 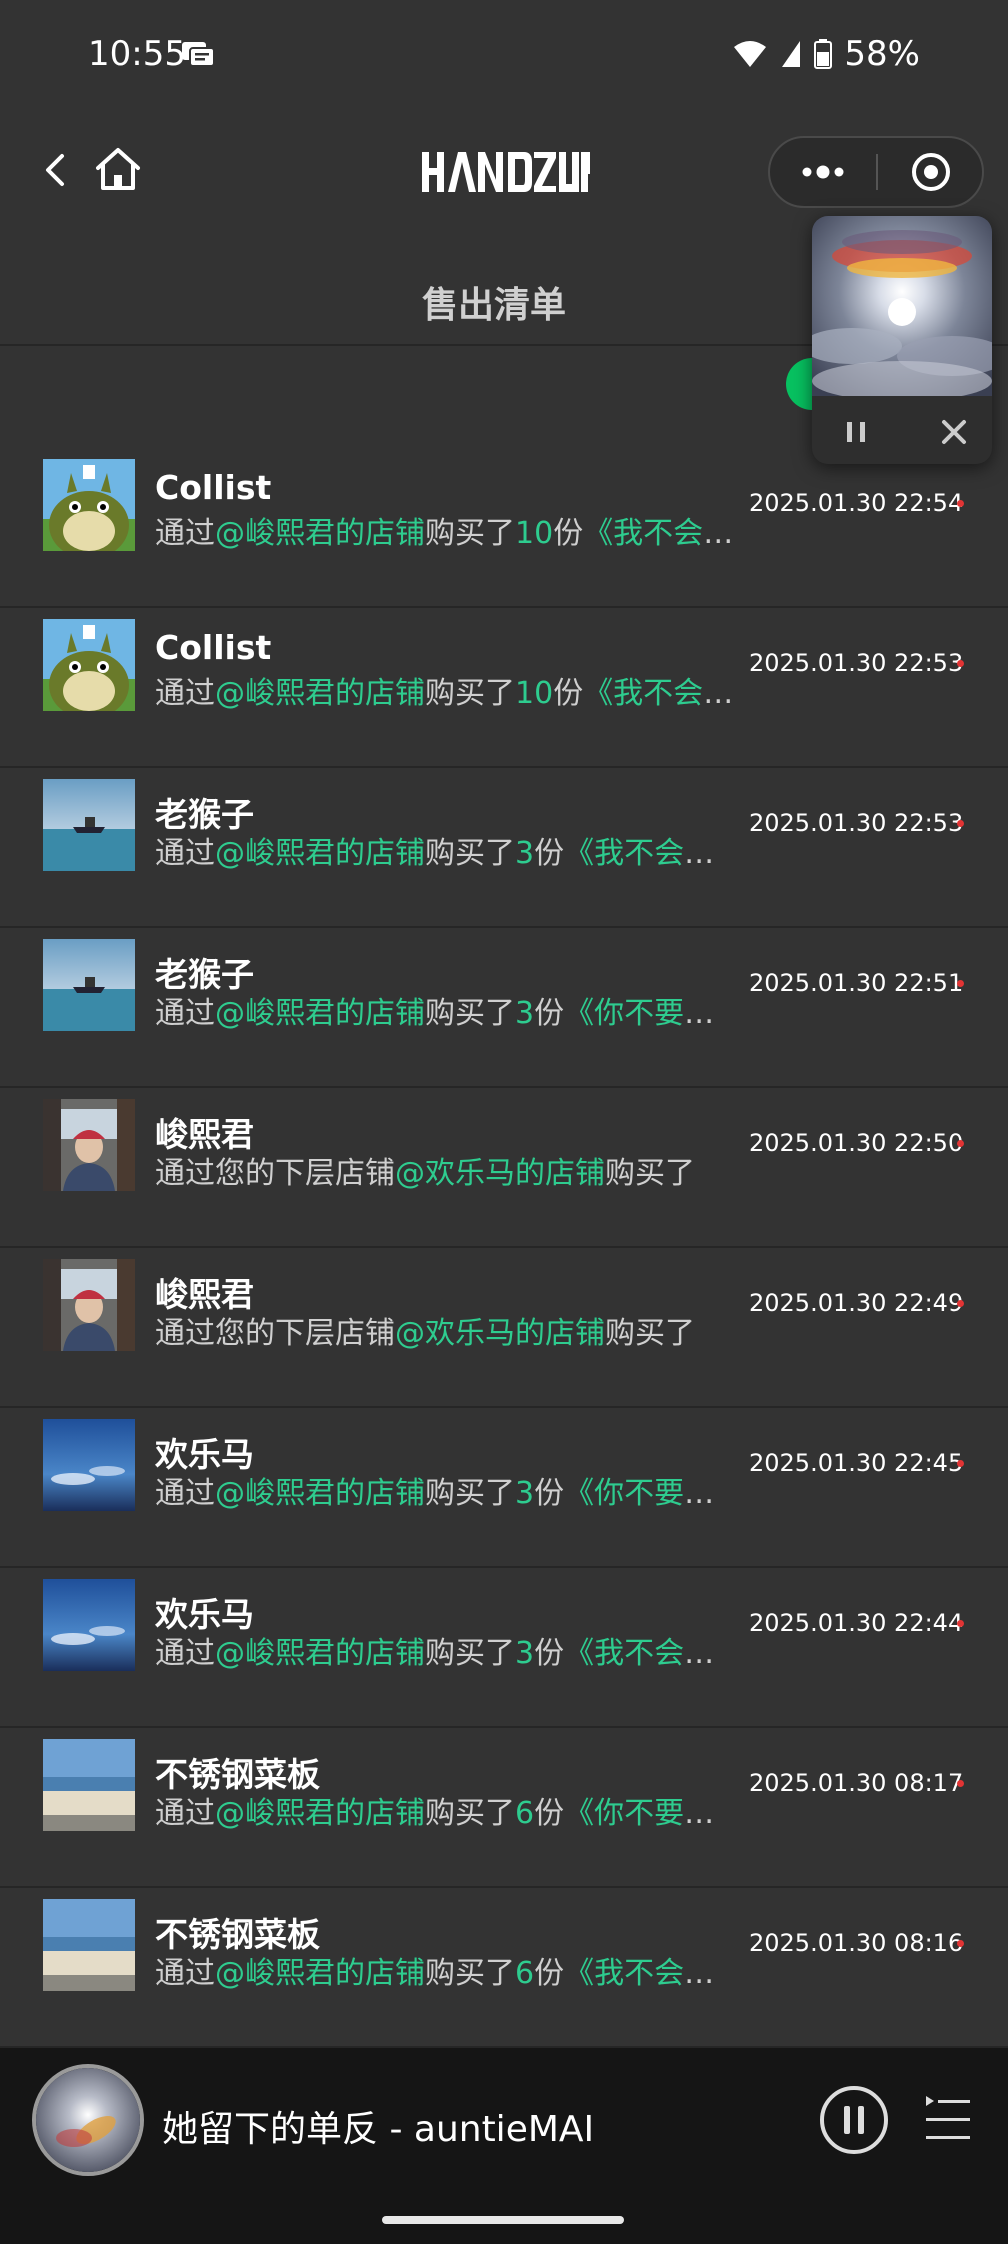 I want to click on playlist-icon, so click(x=948, y=2120).